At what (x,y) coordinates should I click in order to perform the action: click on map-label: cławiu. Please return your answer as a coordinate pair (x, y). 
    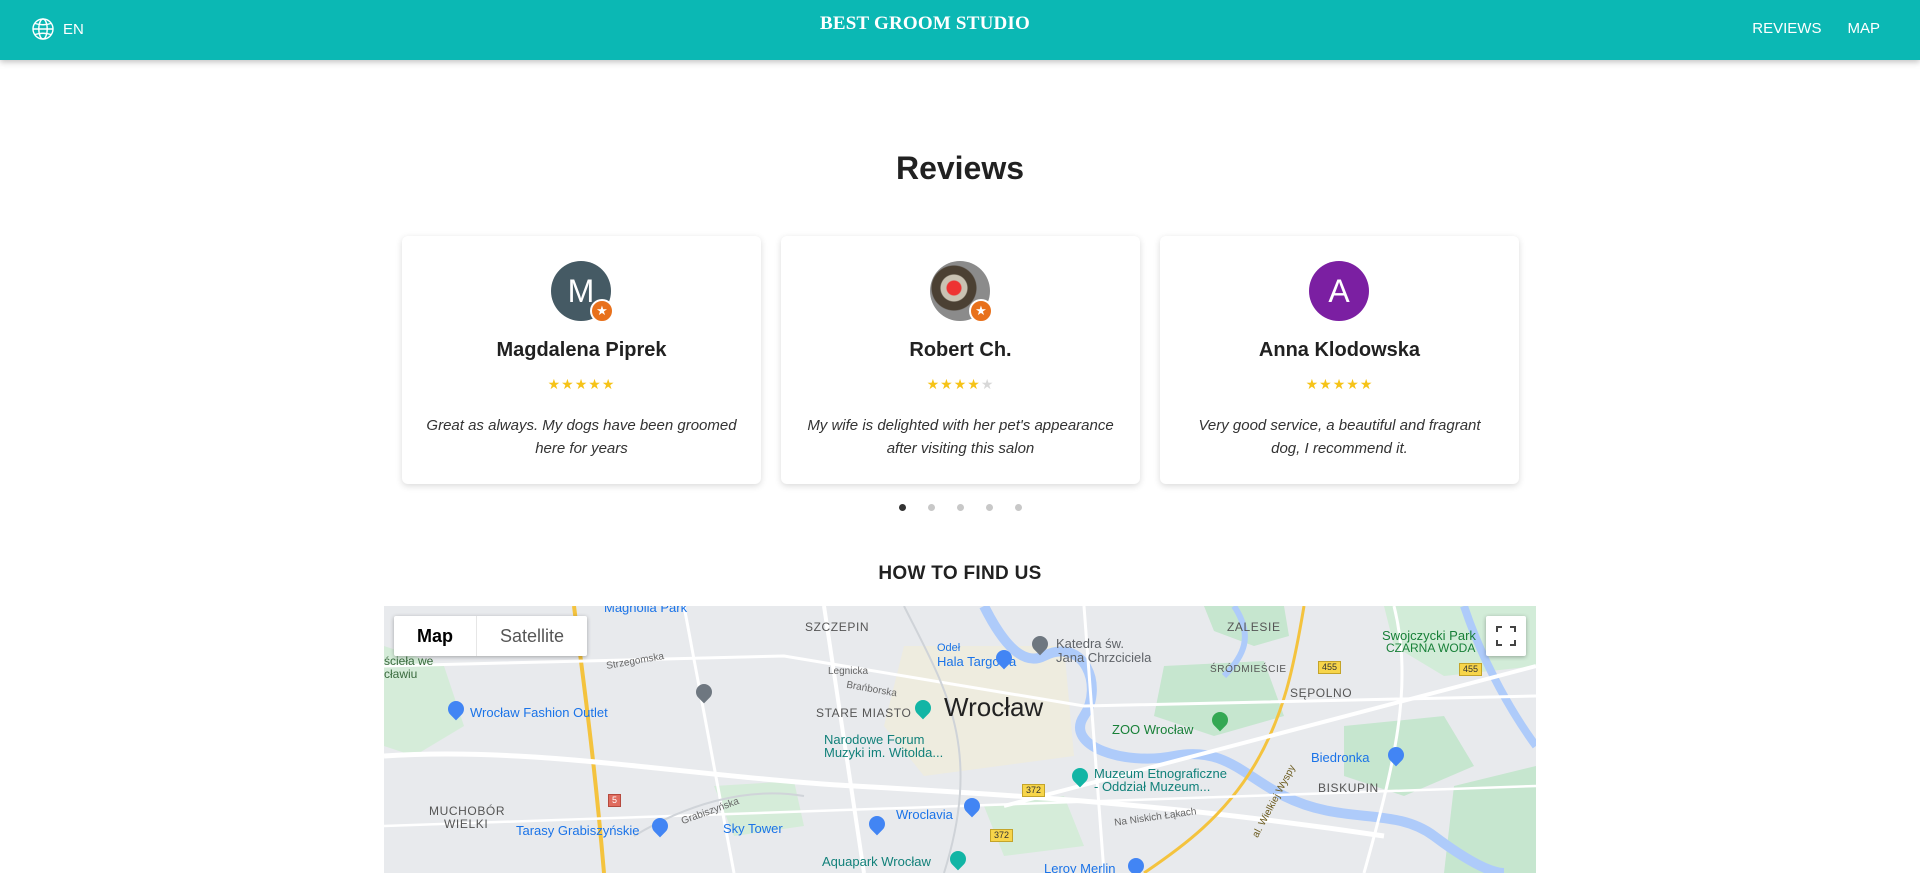
    Looking at the image, I should click on (401, 674).